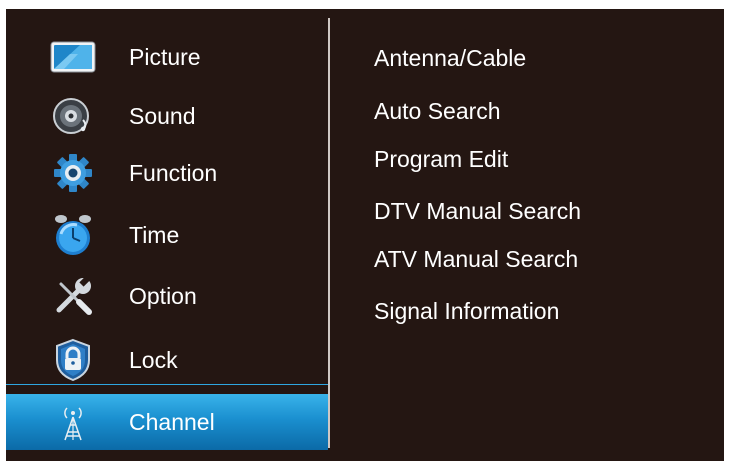 This screenshot has width=730, height=467. Describe the element at coordinates (172, 421) in the screenshot. I see `sidebar-item-label: Channel` at that location.